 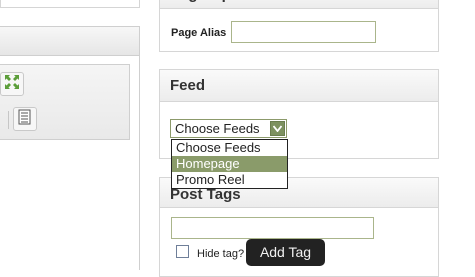 What do you see at coordinates (229, 180) in the screenshot?
I see `feed-option-promo-reel: Promo Reel` at bounding box center [229, 180].